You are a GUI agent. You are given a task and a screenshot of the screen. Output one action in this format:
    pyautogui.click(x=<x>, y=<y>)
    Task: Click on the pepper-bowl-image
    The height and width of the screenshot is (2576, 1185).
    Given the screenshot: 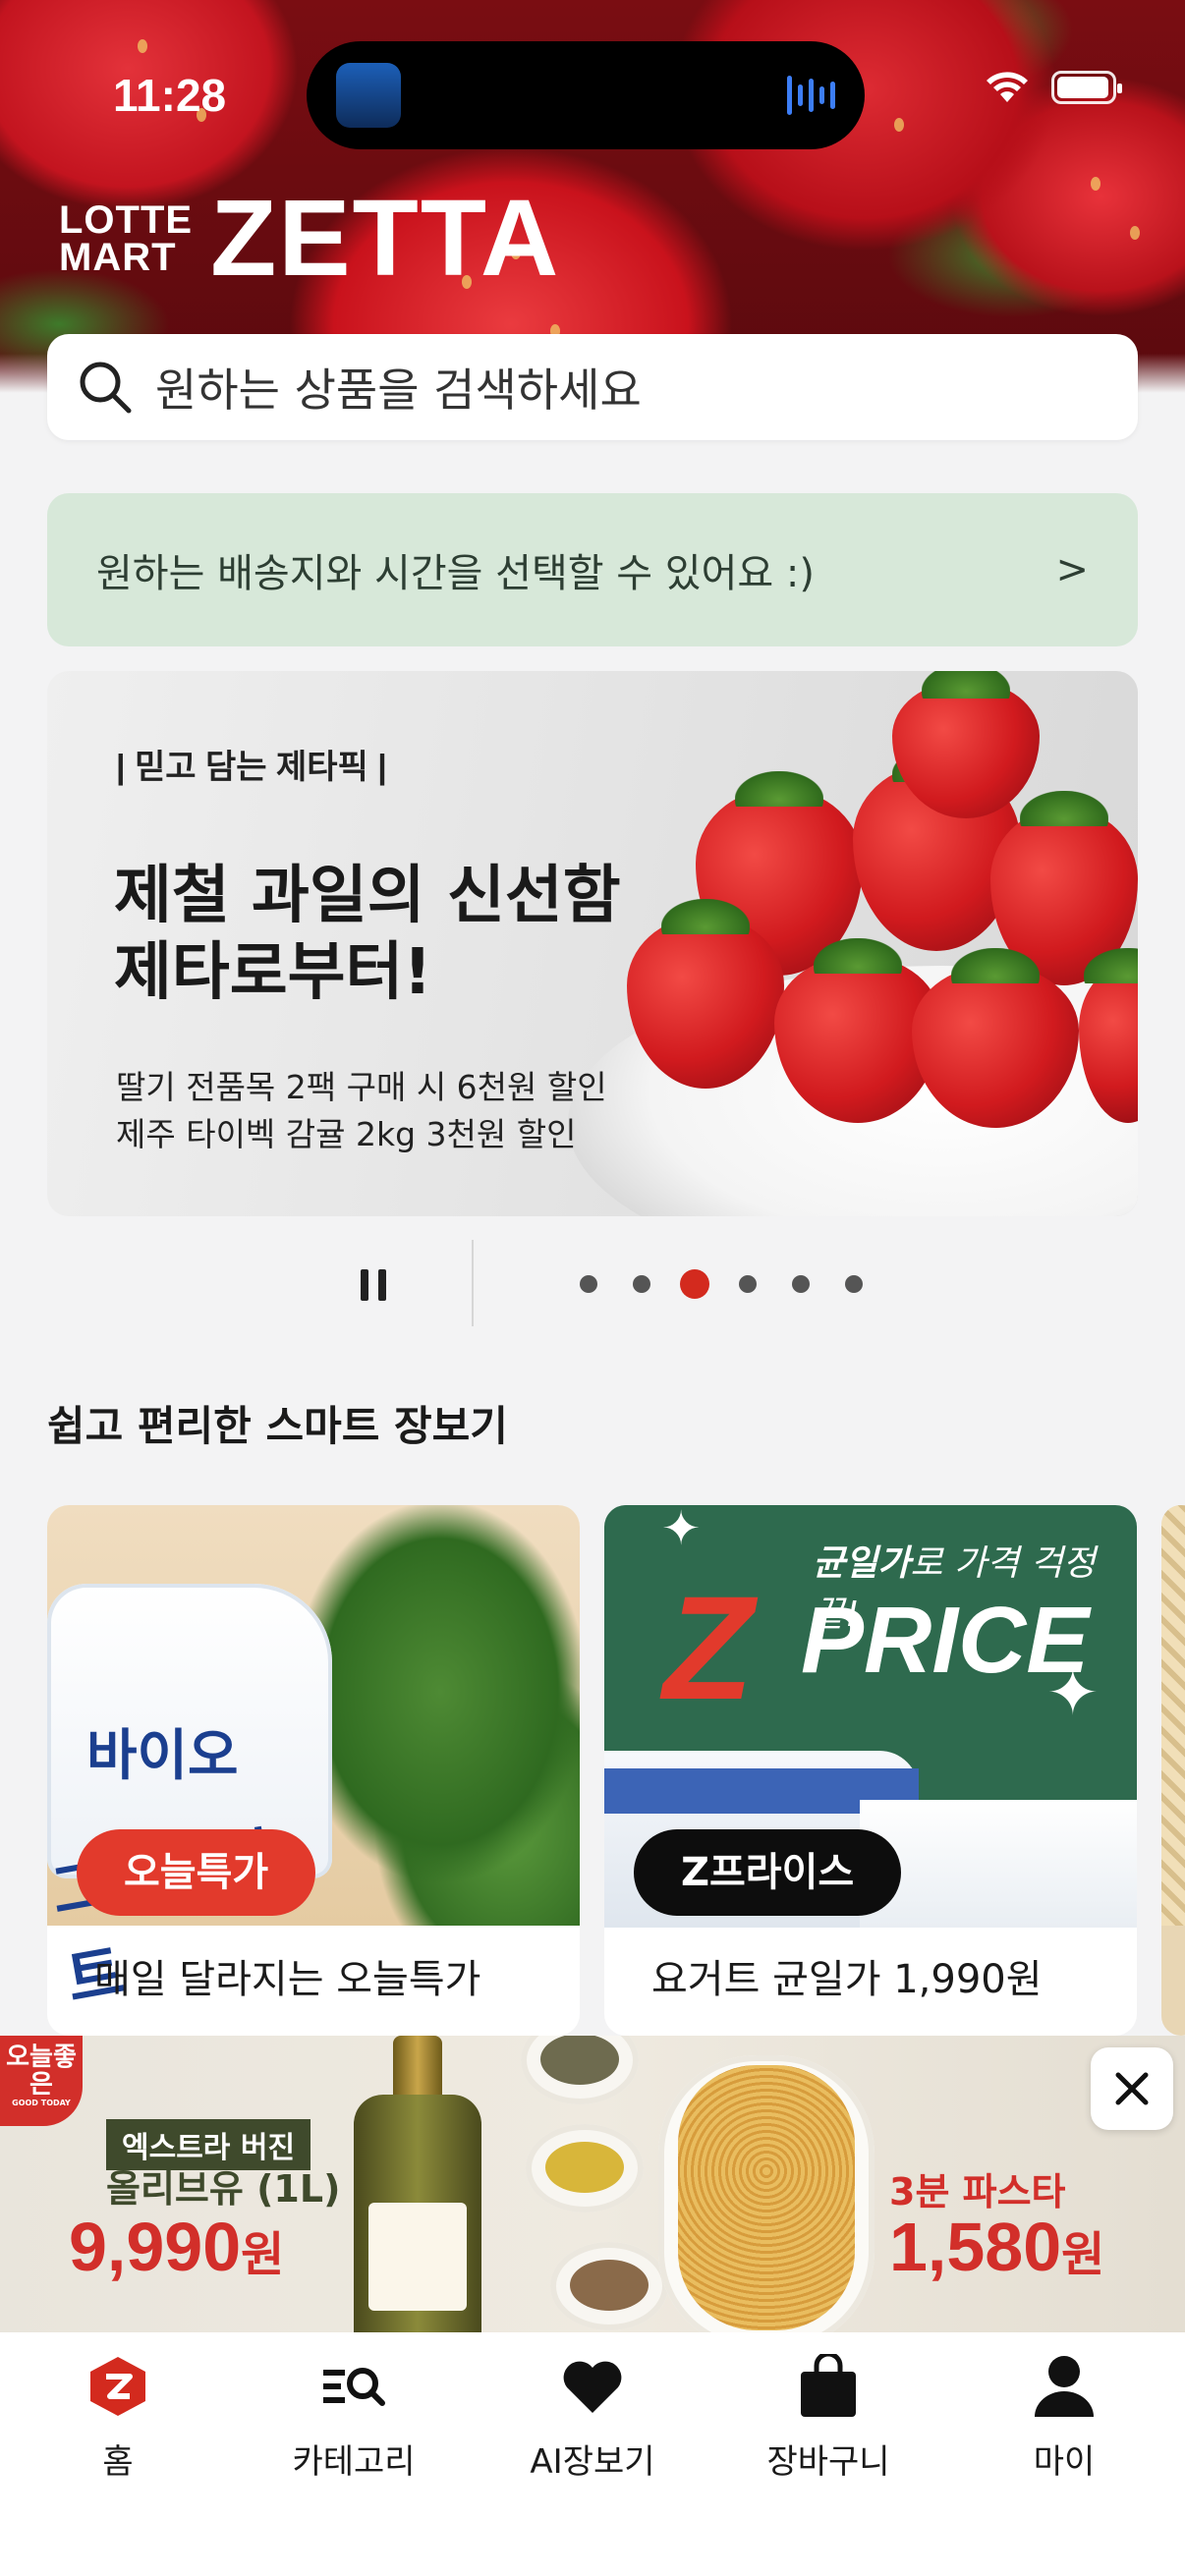 What is the action you would take?
    pyautogui.click(x=609, y=2286)
    